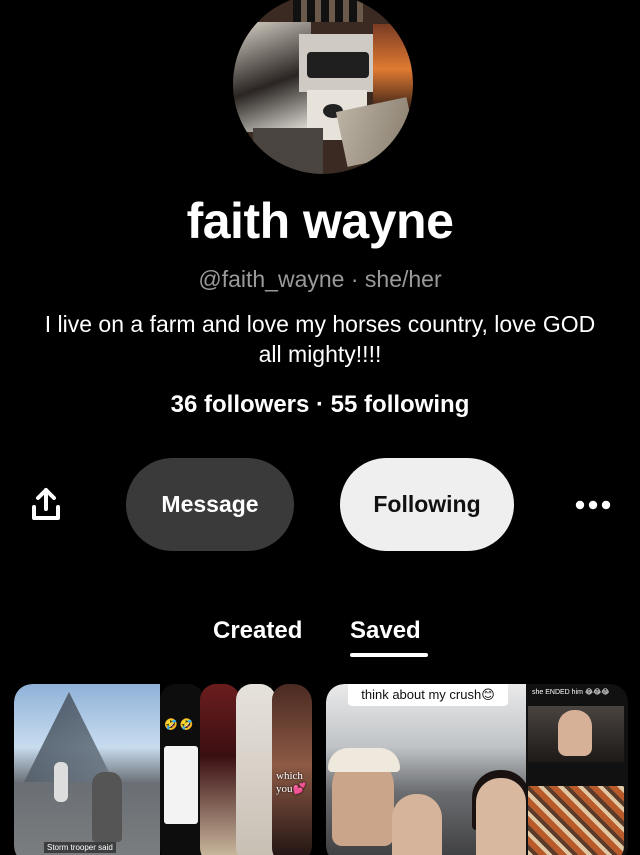 The width and height of the screenshot is (640, 855). Describe the element at coordinates (210, 504) in the screenshot. I see `message-button: Message` at that location.